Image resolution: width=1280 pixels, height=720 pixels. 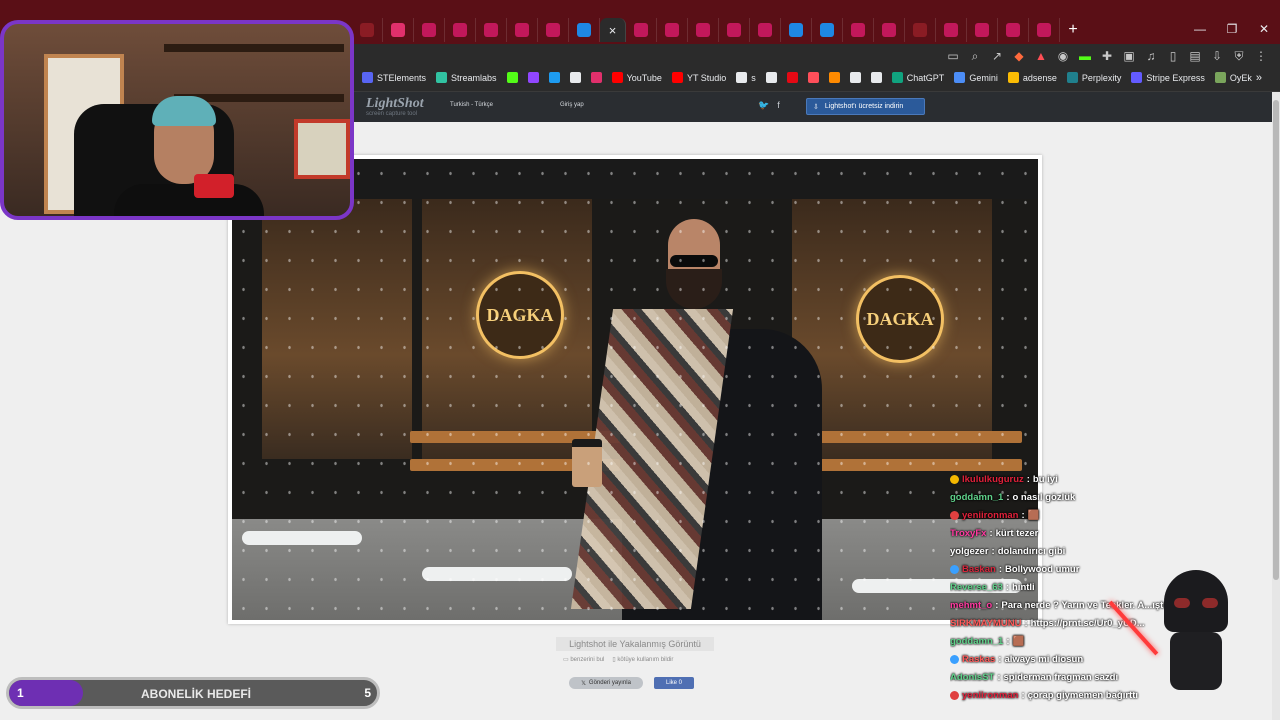 I want to click on language-selector: Turkish - Türkçe, so click(x=471, y=105).